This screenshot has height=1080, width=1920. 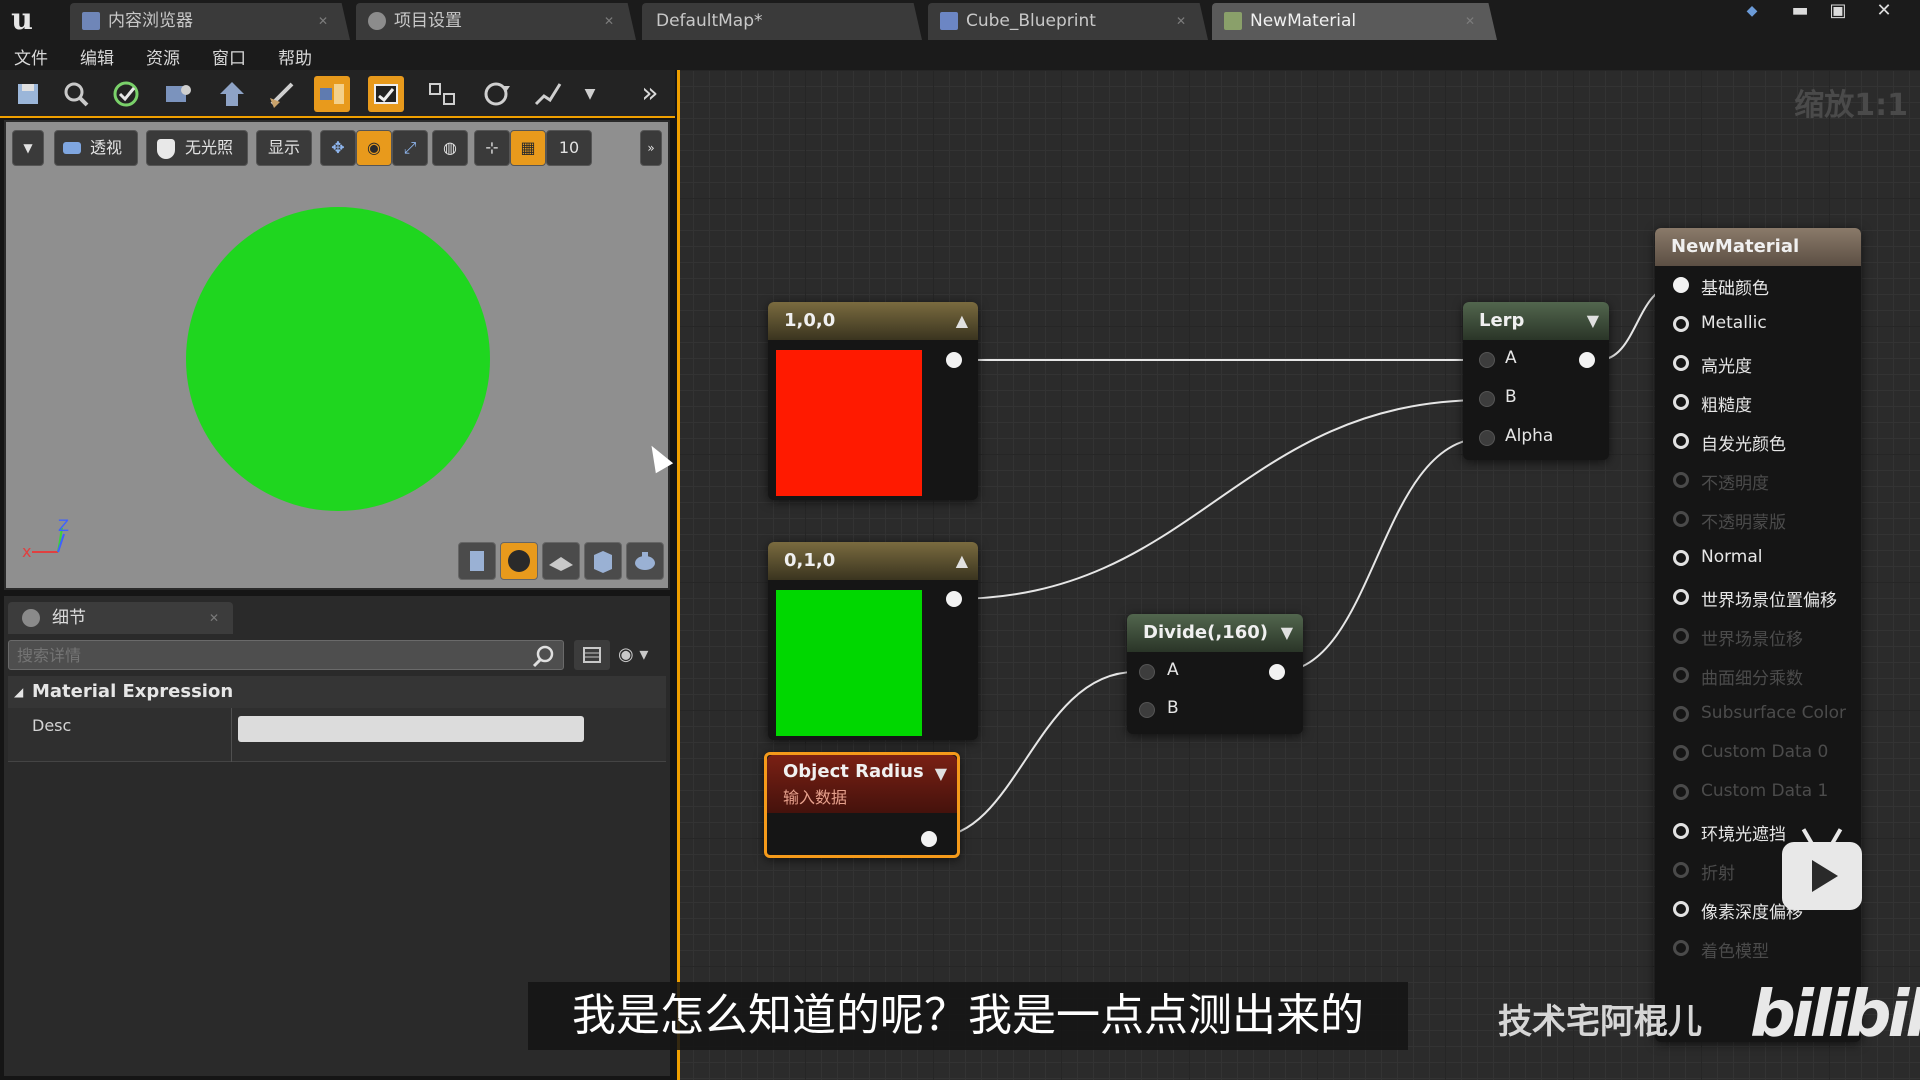 What do you see at coordinates (286, 655) in the screenshot?
I see `search-details-input` at bounding box center [286, 655].